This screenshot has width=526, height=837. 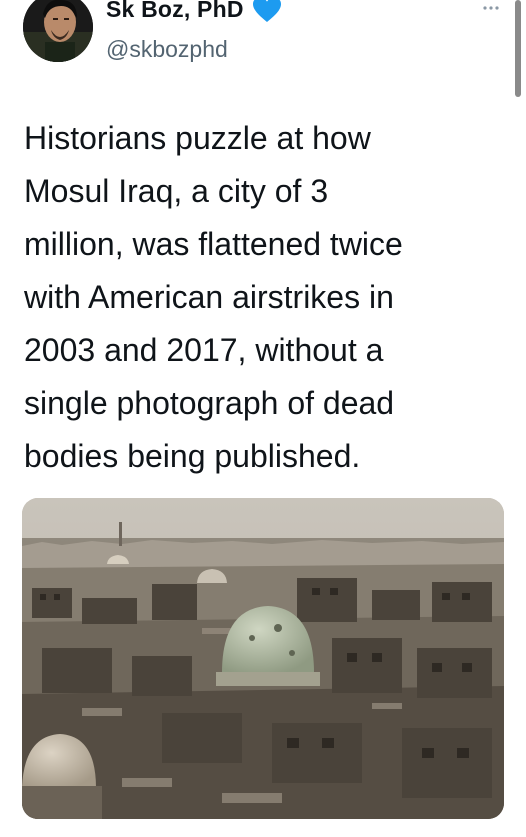 What do you see at coordinates (175, 11) in the screenshot?
I see `display-name-text: Sk Boz, PhD` at bounding box center [175, 11].